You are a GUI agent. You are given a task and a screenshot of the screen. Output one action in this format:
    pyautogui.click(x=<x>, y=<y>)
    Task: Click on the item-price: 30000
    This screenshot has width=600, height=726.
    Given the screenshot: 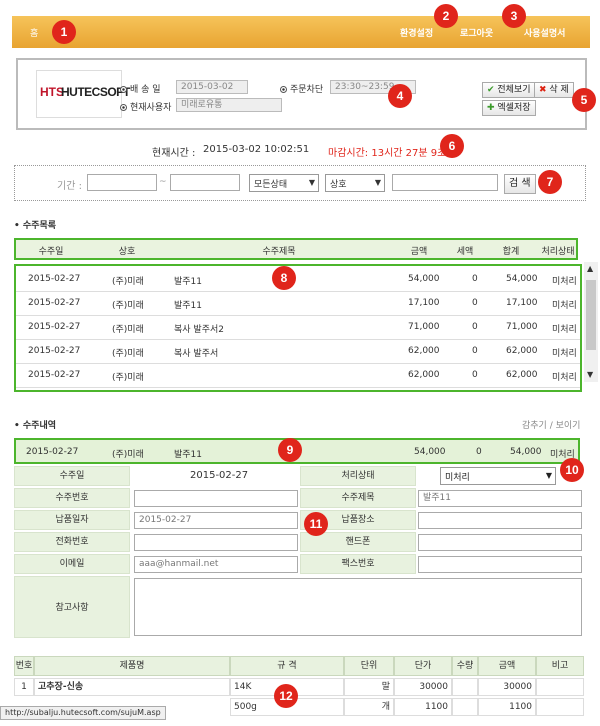 What is the action you would take?
    pyautogui.click(x=423, y=687)
    